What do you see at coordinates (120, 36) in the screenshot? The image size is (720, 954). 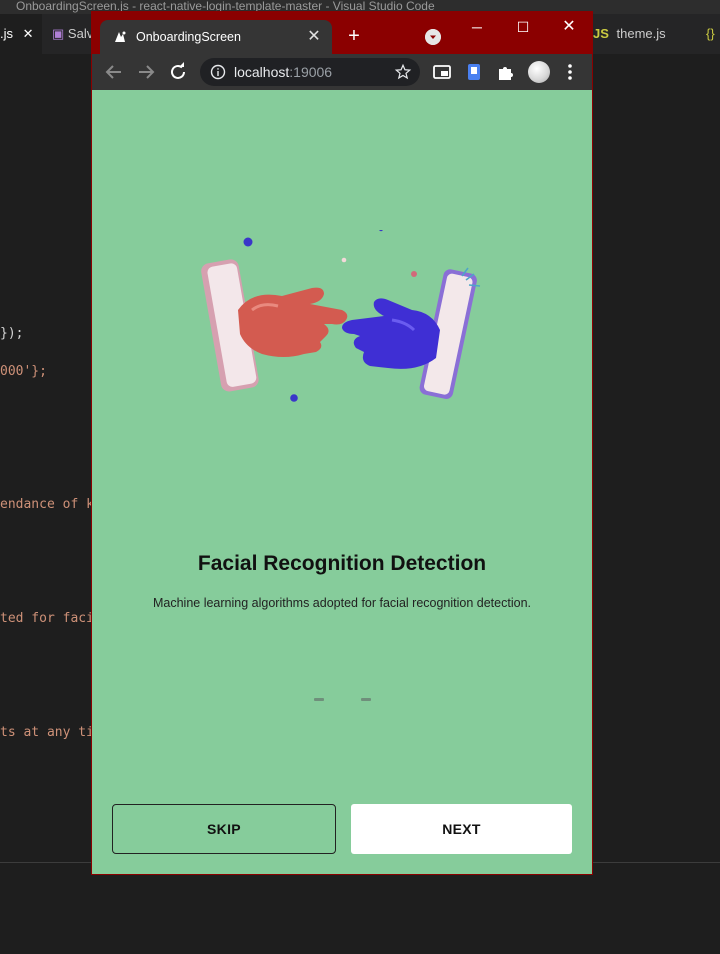 I see `expo-favicon-icon` at bounding box center [120, 36].